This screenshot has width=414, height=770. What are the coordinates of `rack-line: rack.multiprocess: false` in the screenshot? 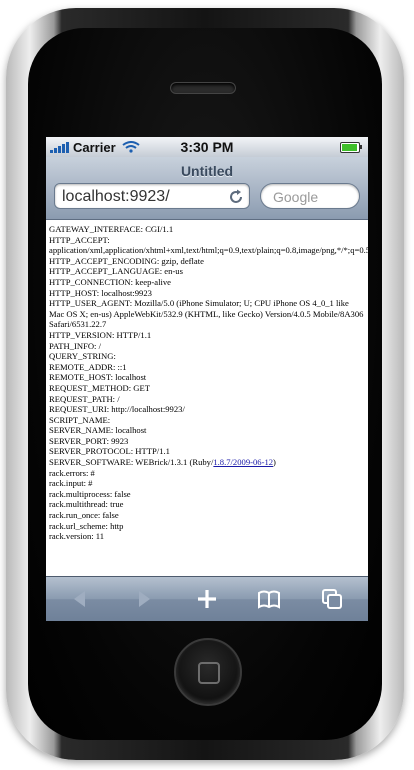 It's located at (90, 493).